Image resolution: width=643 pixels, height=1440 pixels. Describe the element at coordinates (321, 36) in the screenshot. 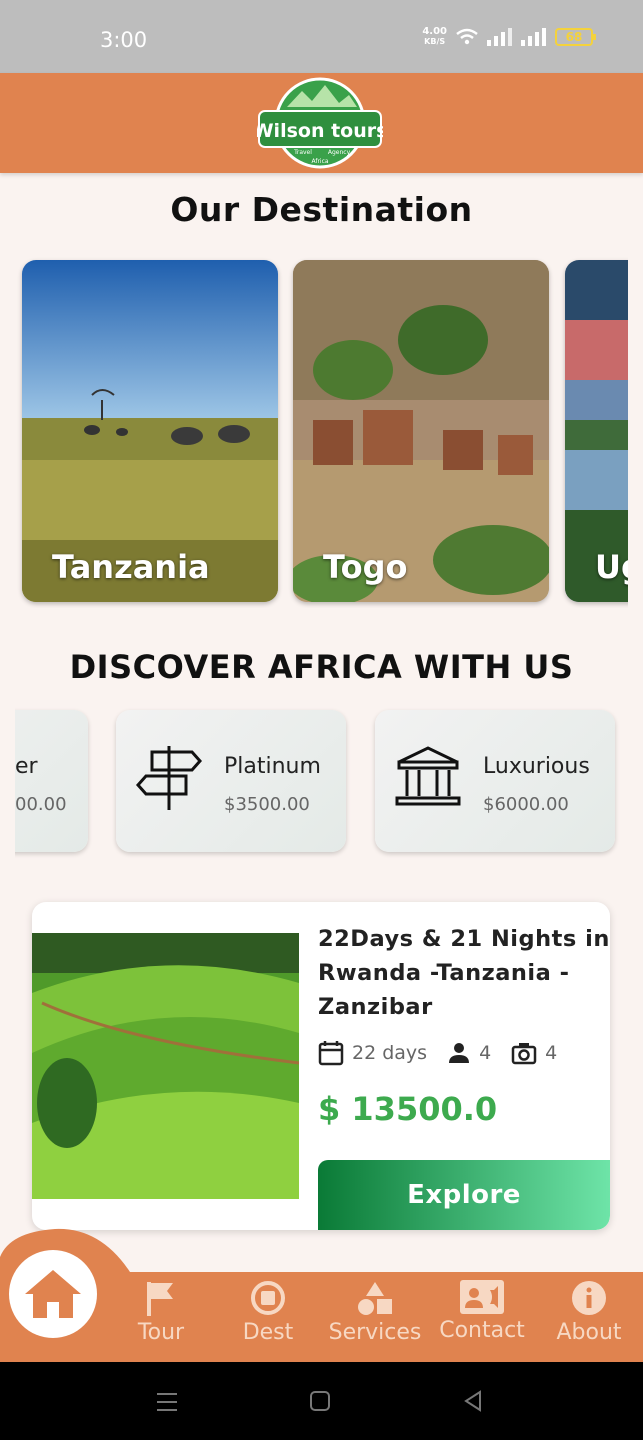

I see `status-bar: 3:00 4.00 KB/S 68` at that location.